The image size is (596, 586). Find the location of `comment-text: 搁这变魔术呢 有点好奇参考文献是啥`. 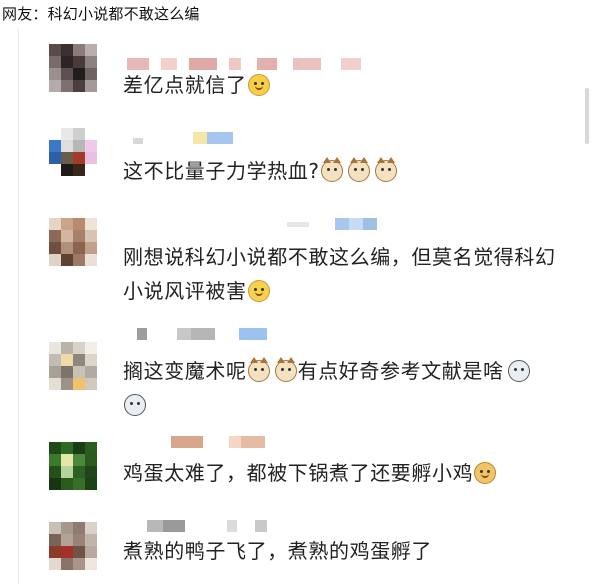

comment-text: 搁这变魔术呢 有点好奇参考文献是啥 is located at coordinates (358, 388).